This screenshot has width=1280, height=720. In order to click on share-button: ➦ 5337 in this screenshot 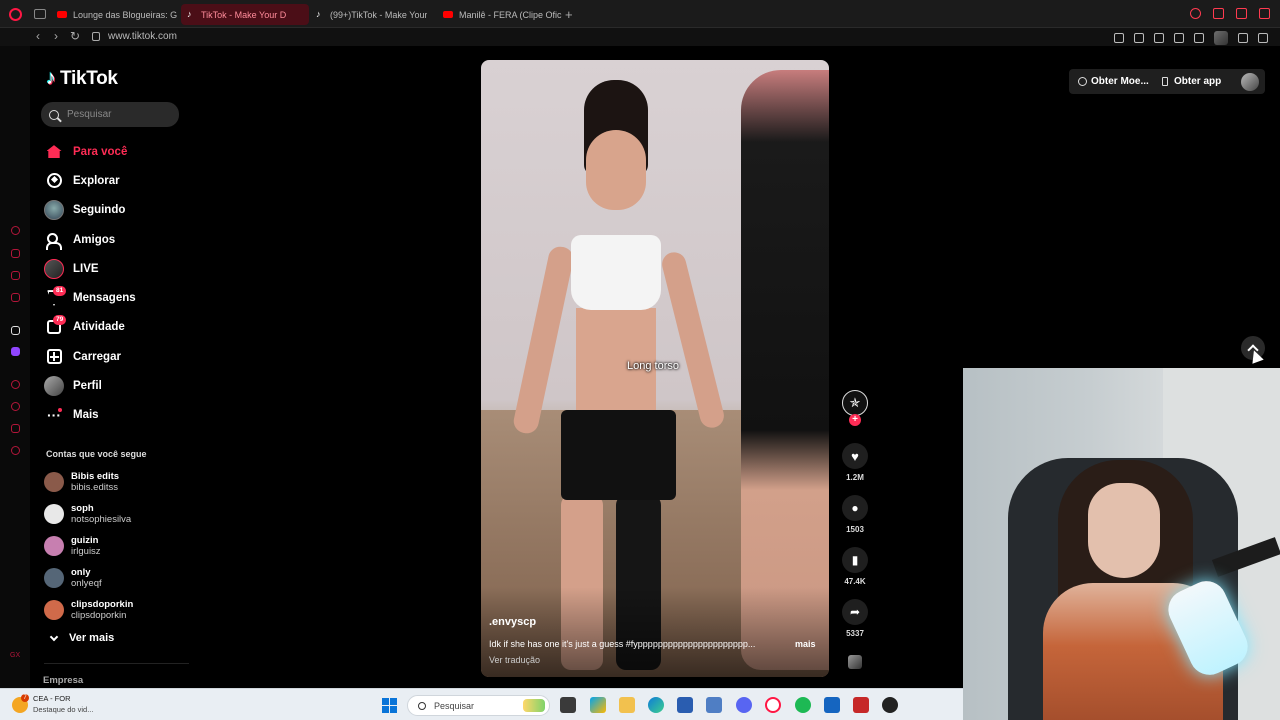, I will do `click(855, 618)`.